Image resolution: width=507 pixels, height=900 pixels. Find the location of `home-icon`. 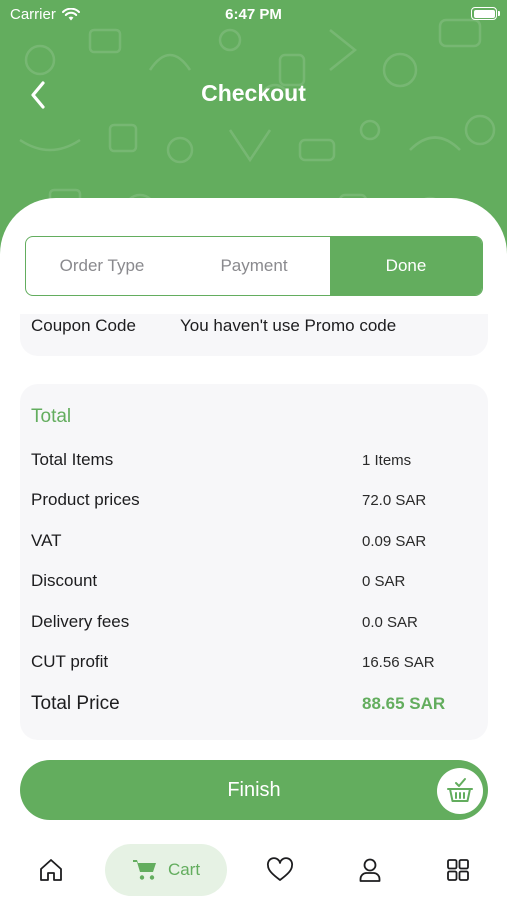

home-icon is located at coordinates (51, 870).